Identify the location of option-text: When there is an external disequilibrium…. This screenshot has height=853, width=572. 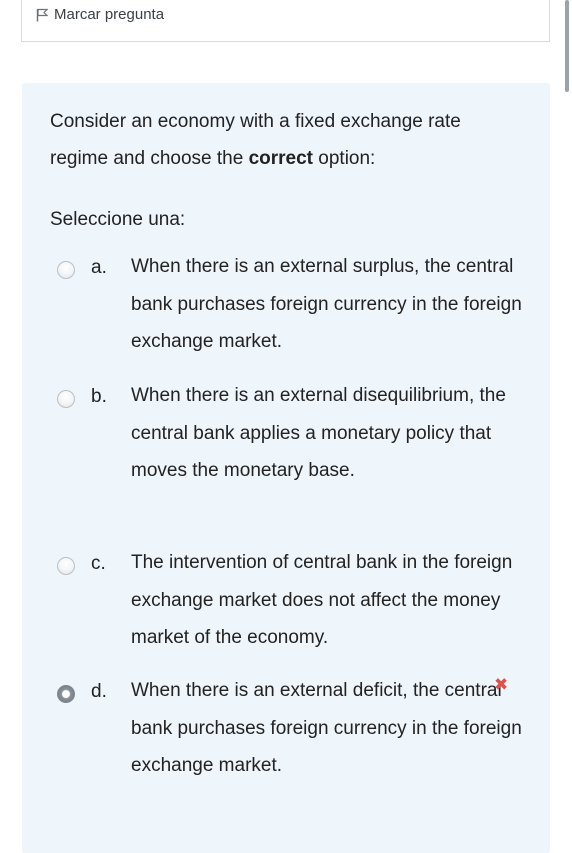
(318, 433).